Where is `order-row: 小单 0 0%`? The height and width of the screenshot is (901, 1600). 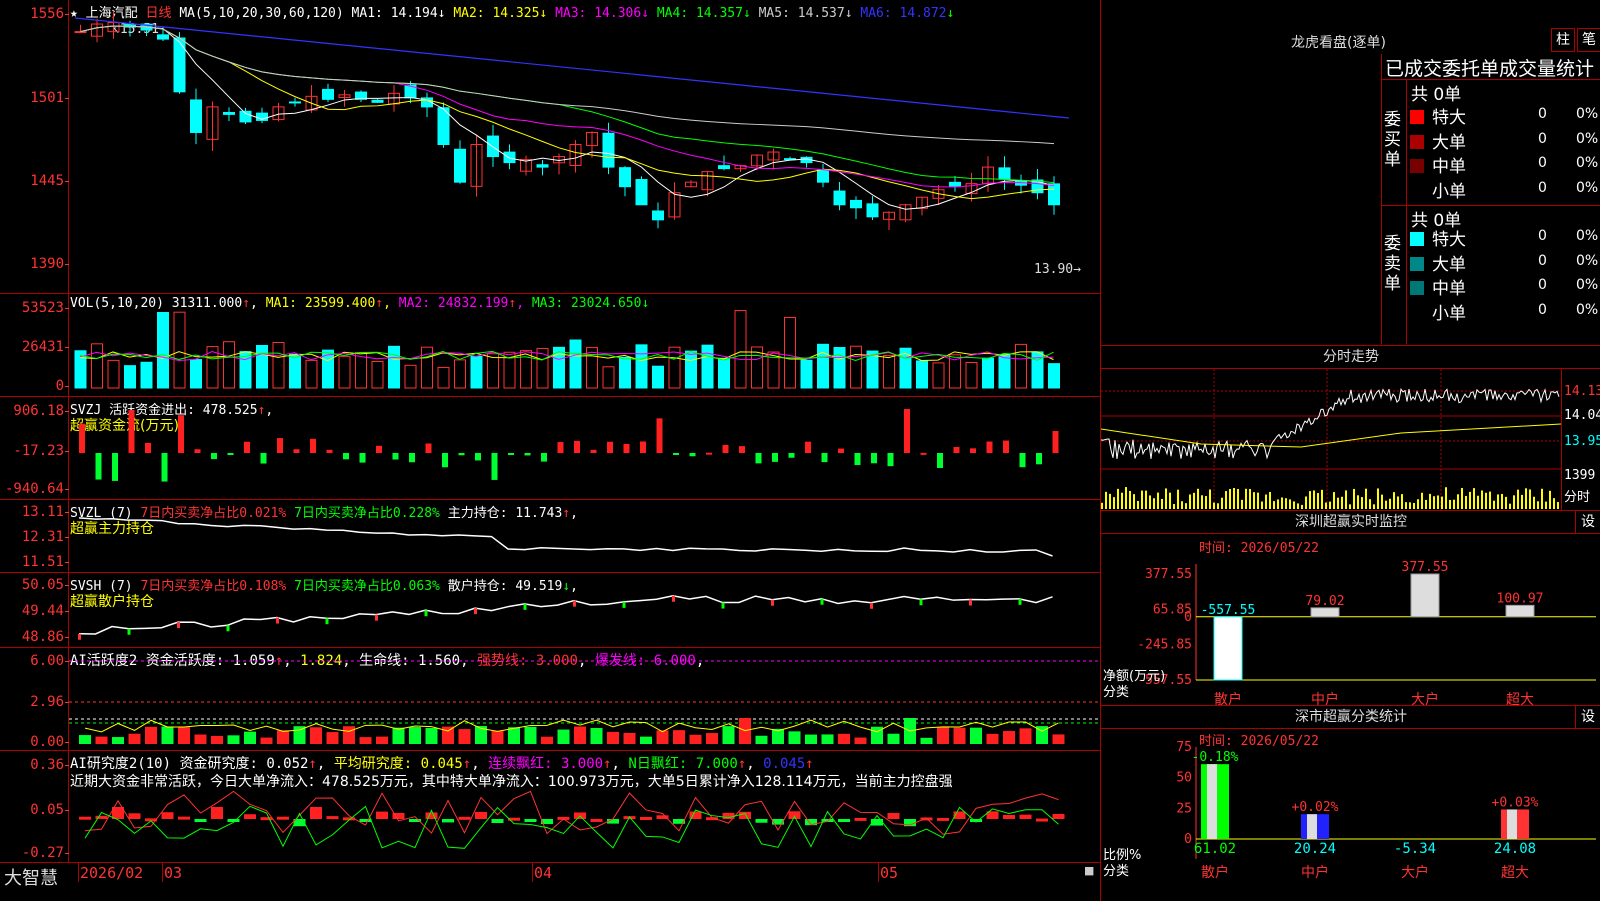 order-row: 小单 0 0% is located at coordinates (1505, 189).